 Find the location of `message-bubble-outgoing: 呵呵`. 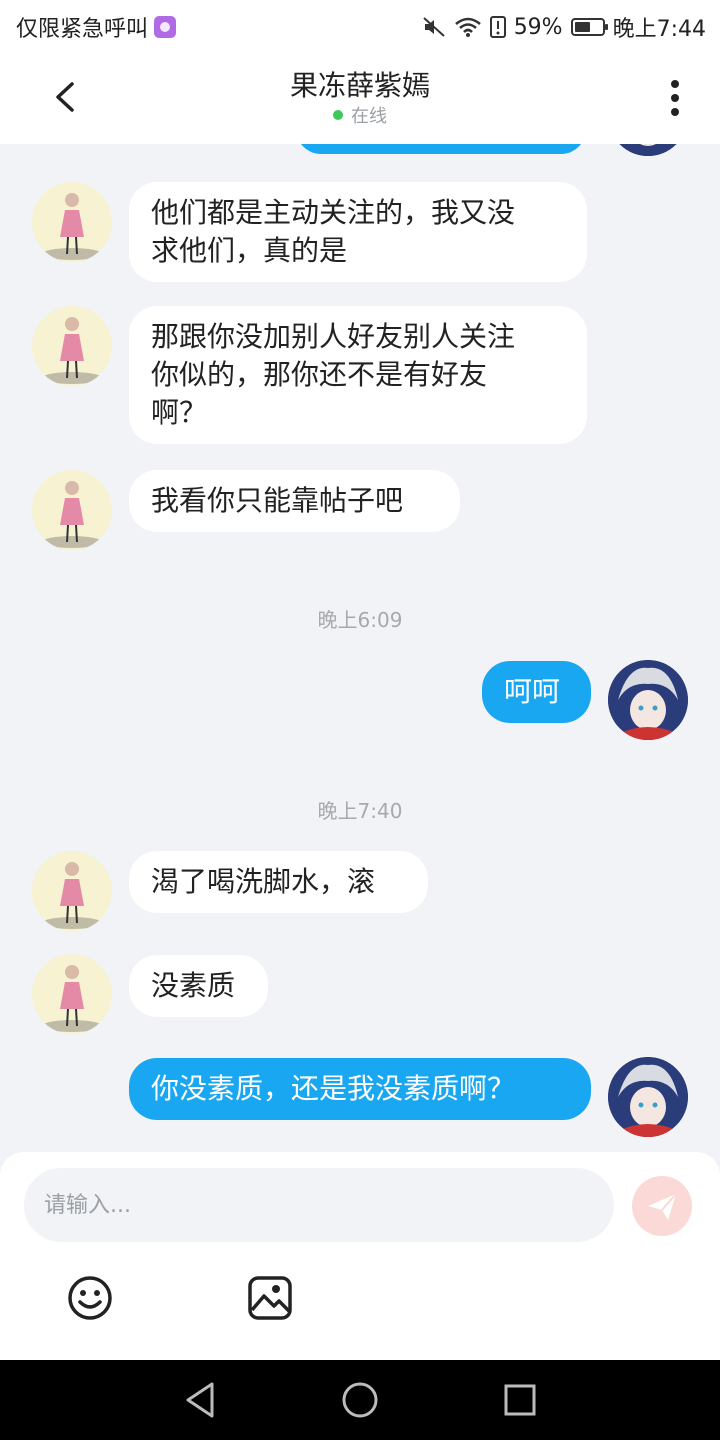

message-bubble-outgoing: 呵呵 is located at coordinates (536, 692).